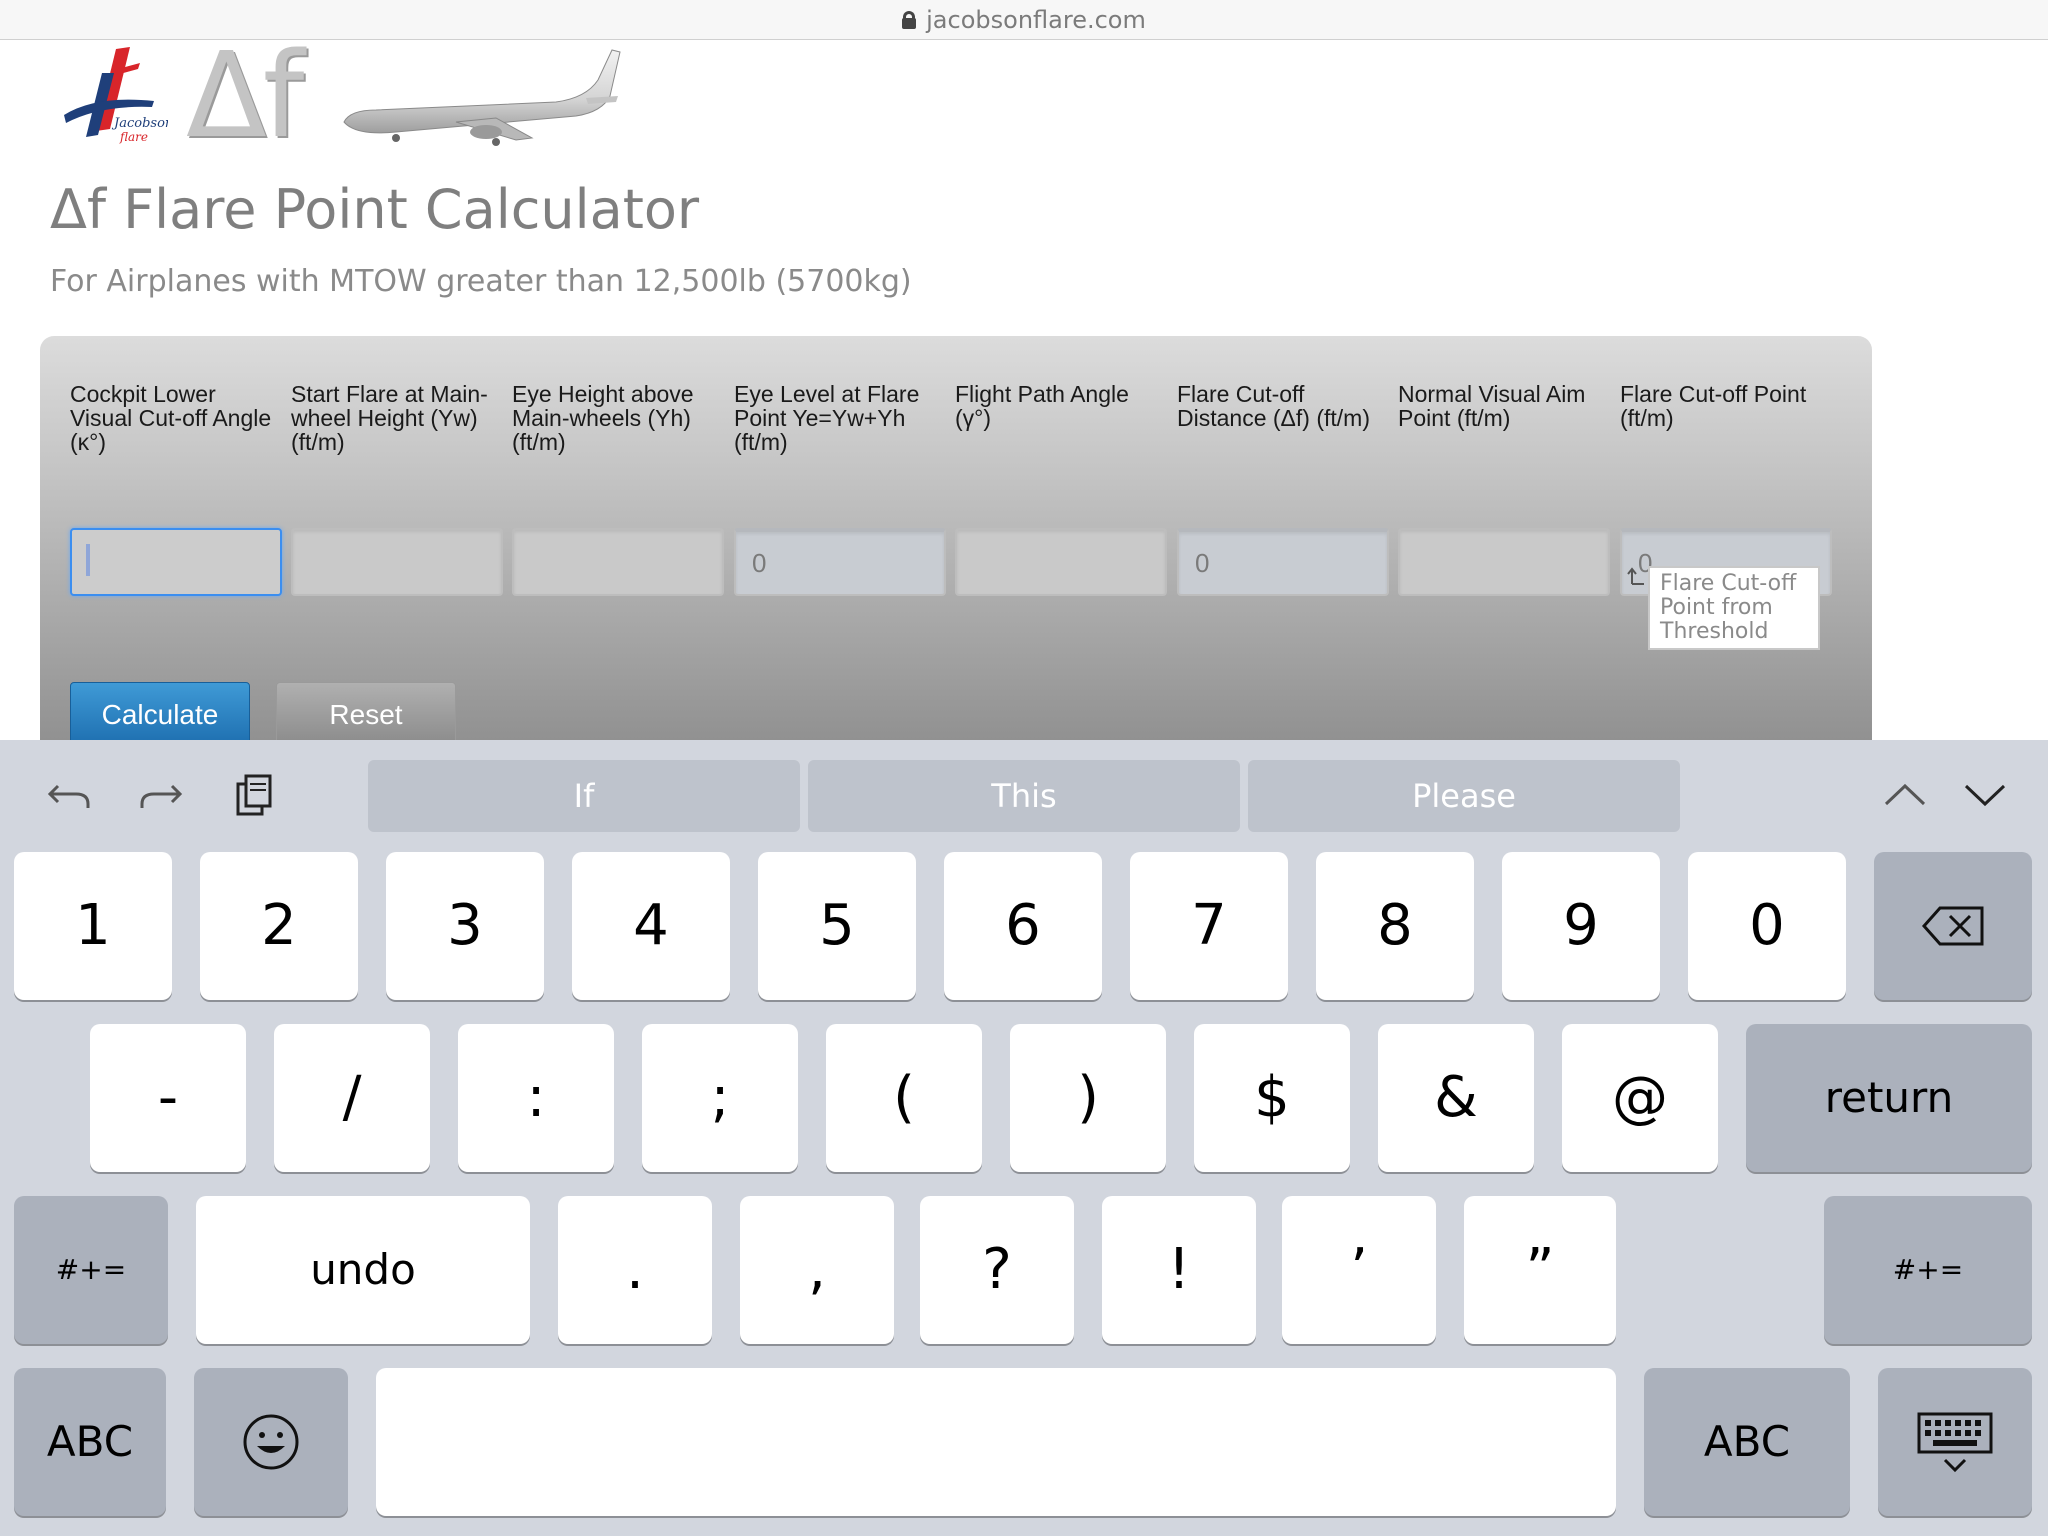 The width and height of the screenshot is (2048, 1536). I want to click on output-cutoff-distance: 0, so click(1283, 562).